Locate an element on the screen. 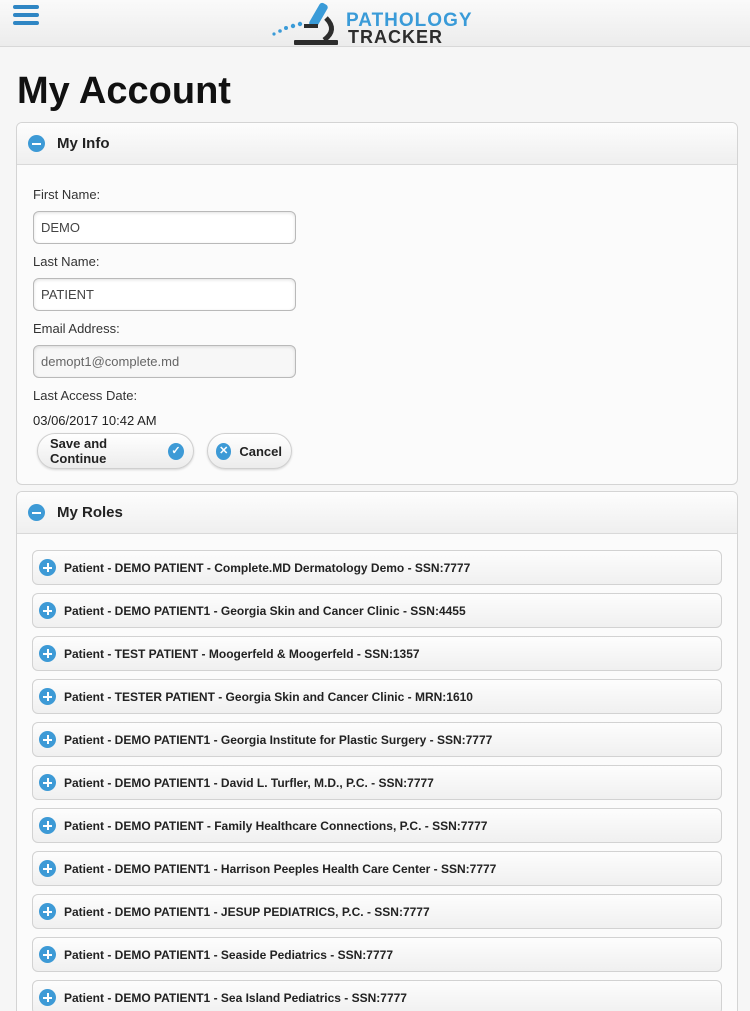 This screenshot has height=1011, width=750. email-input is located at coordinates (164, 361).